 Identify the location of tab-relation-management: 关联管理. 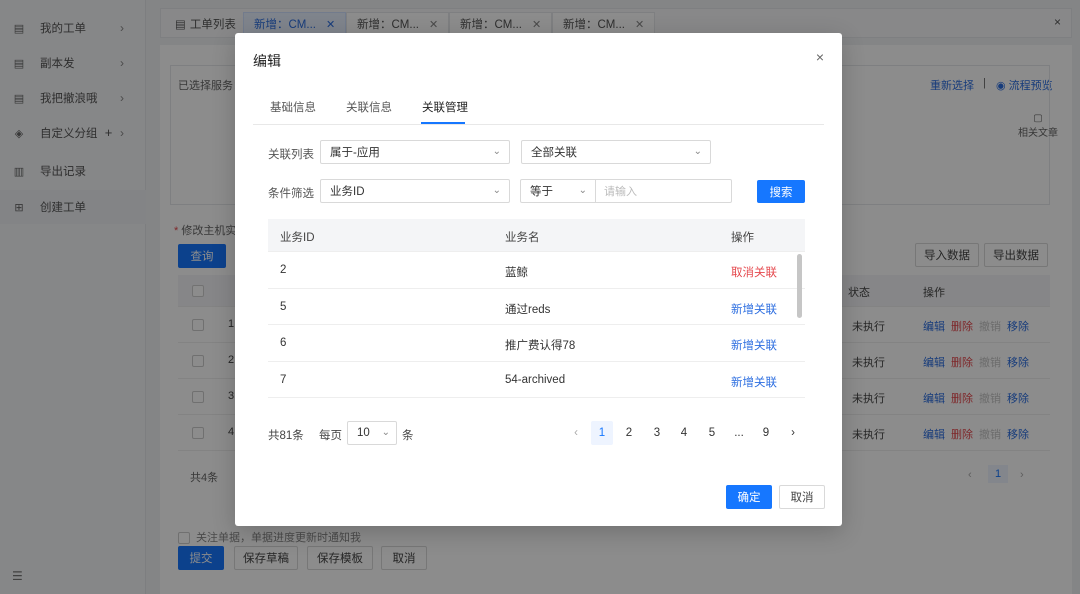
(445, 107).